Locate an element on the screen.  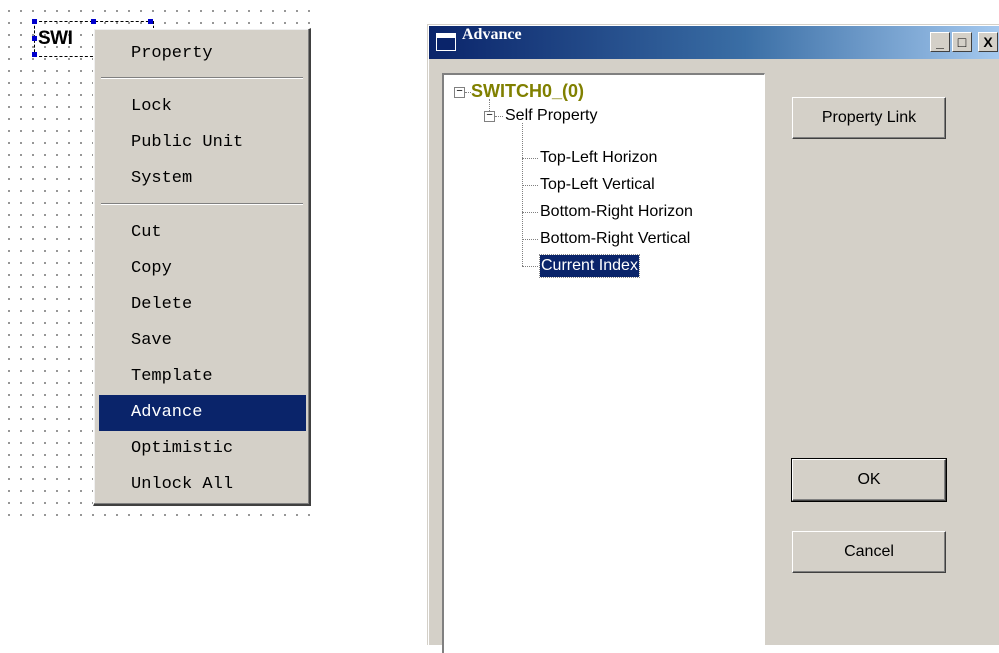
tree-item-bottom-right-horizon: Bottom-Right Horizon is located at coordinates (616, 212).